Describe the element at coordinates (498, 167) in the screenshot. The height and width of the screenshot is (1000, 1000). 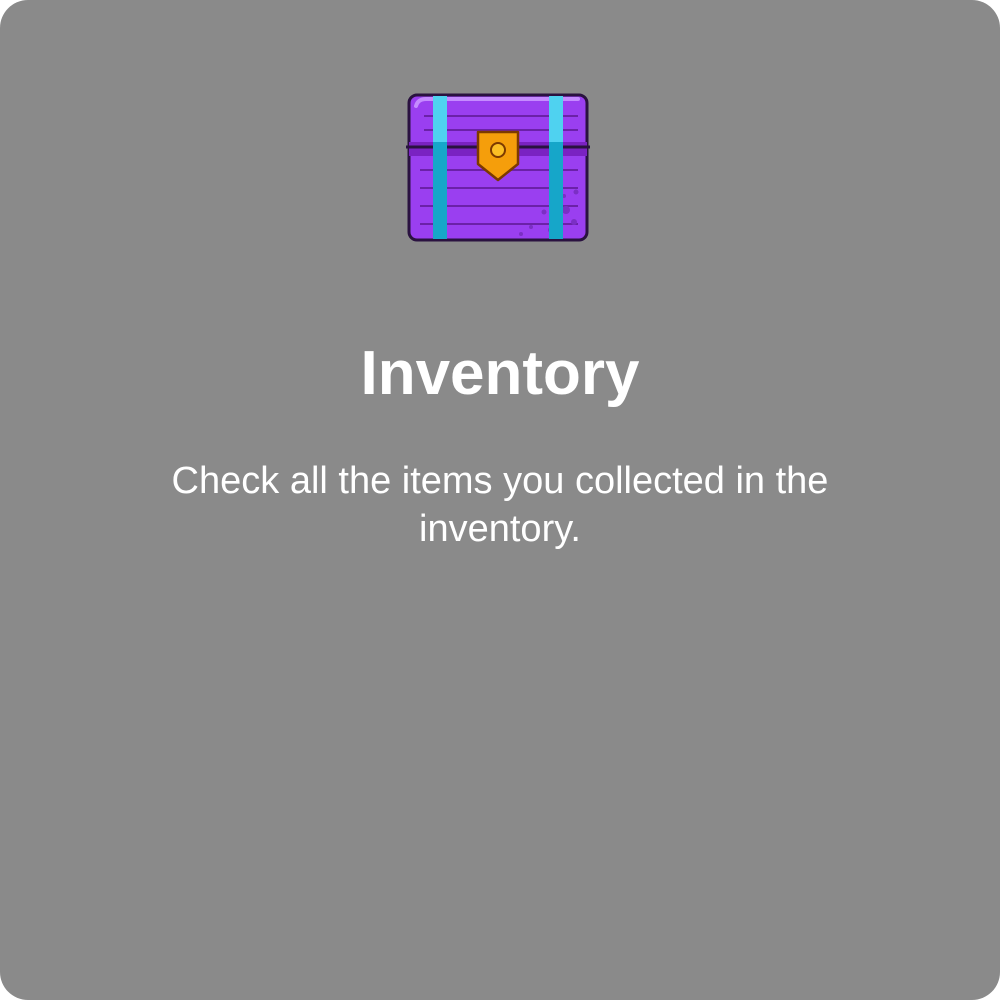
I see `treasure-chest-icon` at that location.